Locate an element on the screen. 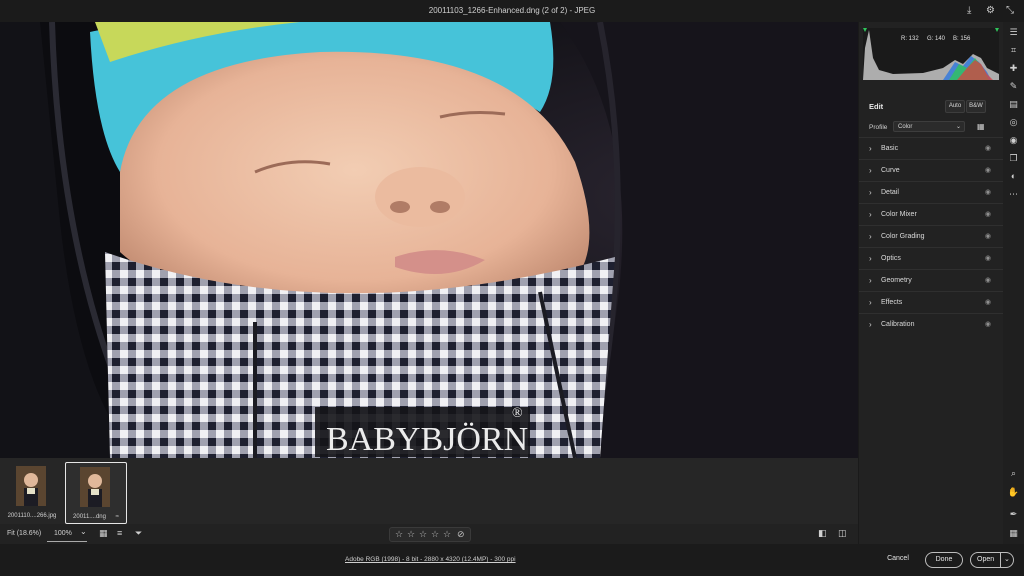  section-label: Color Mixer is located at coordinates (899, 214).